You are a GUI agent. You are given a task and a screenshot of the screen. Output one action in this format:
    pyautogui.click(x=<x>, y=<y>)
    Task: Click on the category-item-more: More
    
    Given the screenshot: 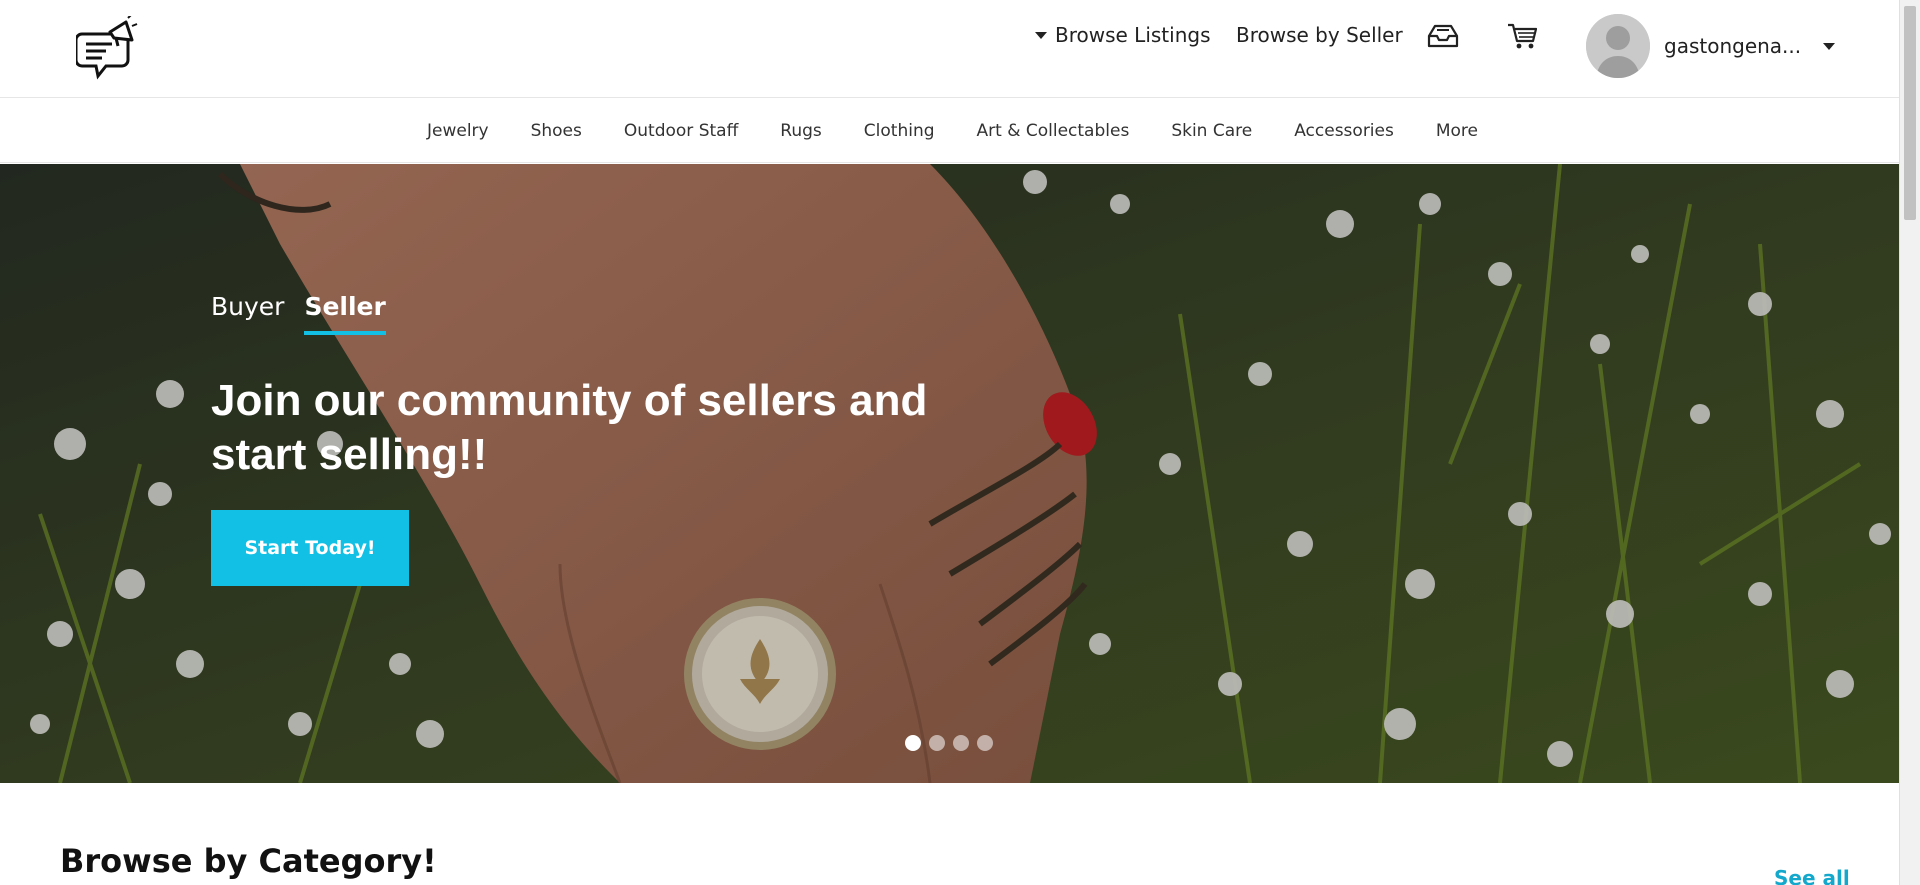 What is the action you would take?
    pyautogui.click(x=1457, y=131)
    